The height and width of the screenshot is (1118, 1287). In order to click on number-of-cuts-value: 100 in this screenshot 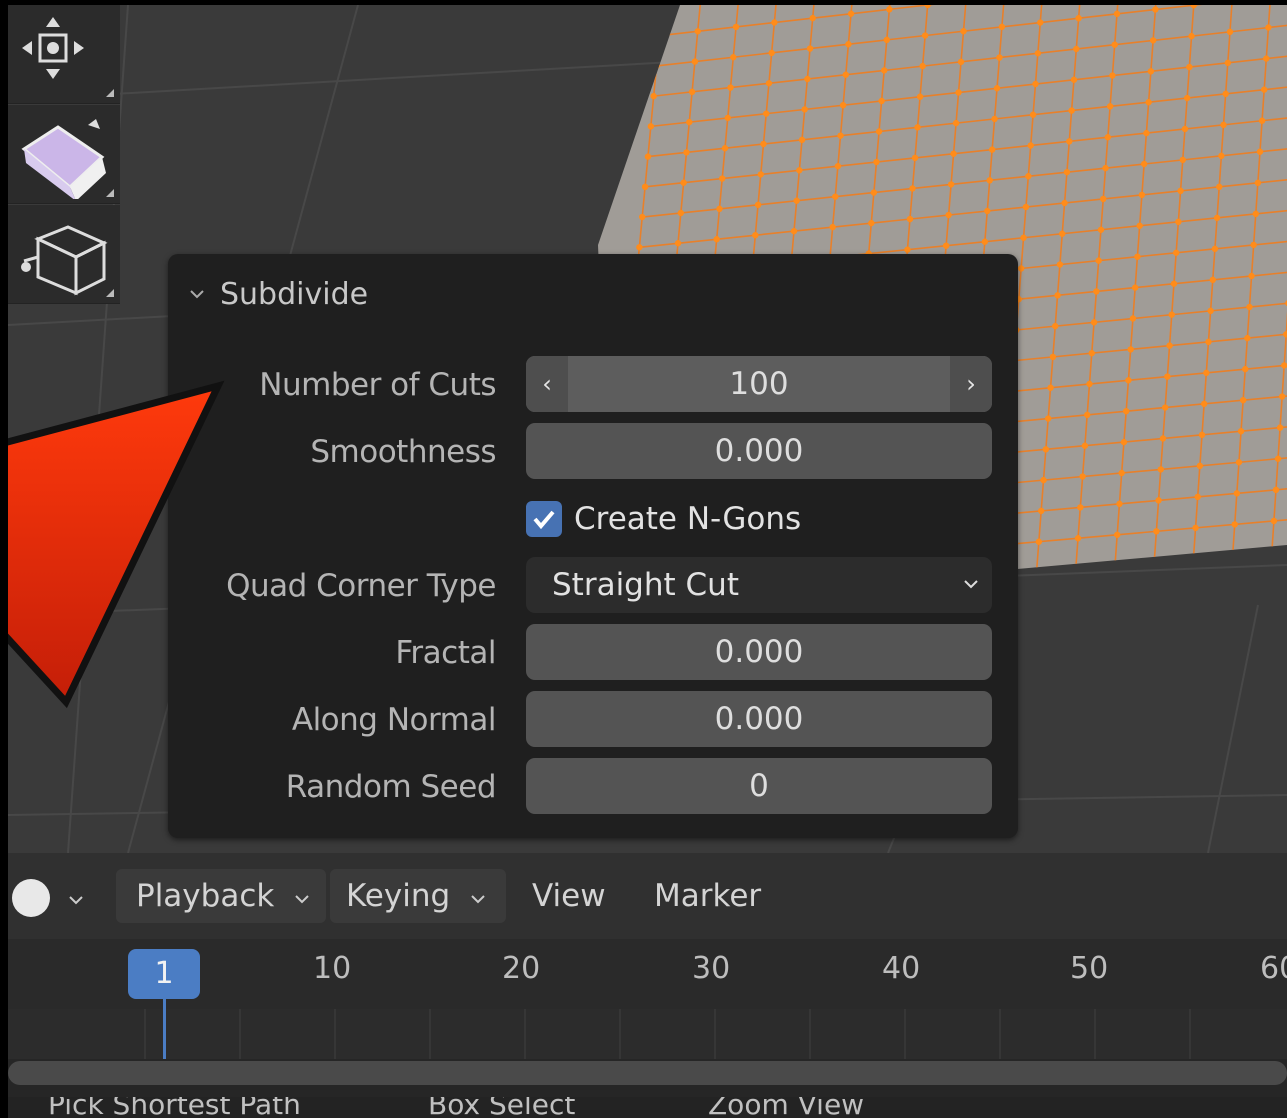, I will do `click(759, 384)`.